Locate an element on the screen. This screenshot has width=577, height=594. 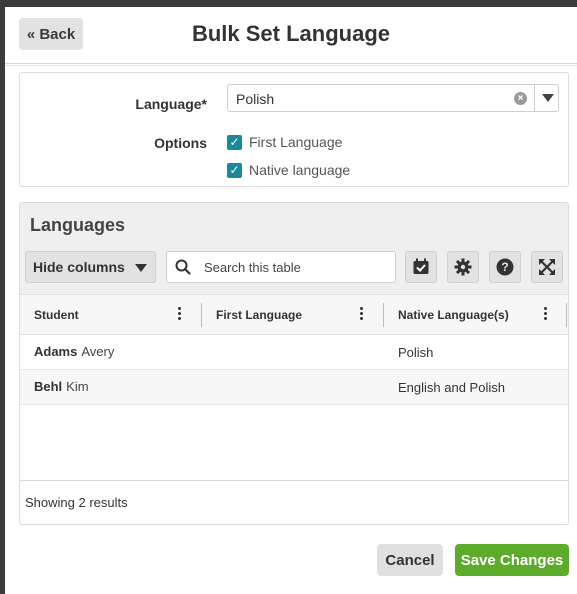
table-footer-divider is located at coordinates (294, 480).